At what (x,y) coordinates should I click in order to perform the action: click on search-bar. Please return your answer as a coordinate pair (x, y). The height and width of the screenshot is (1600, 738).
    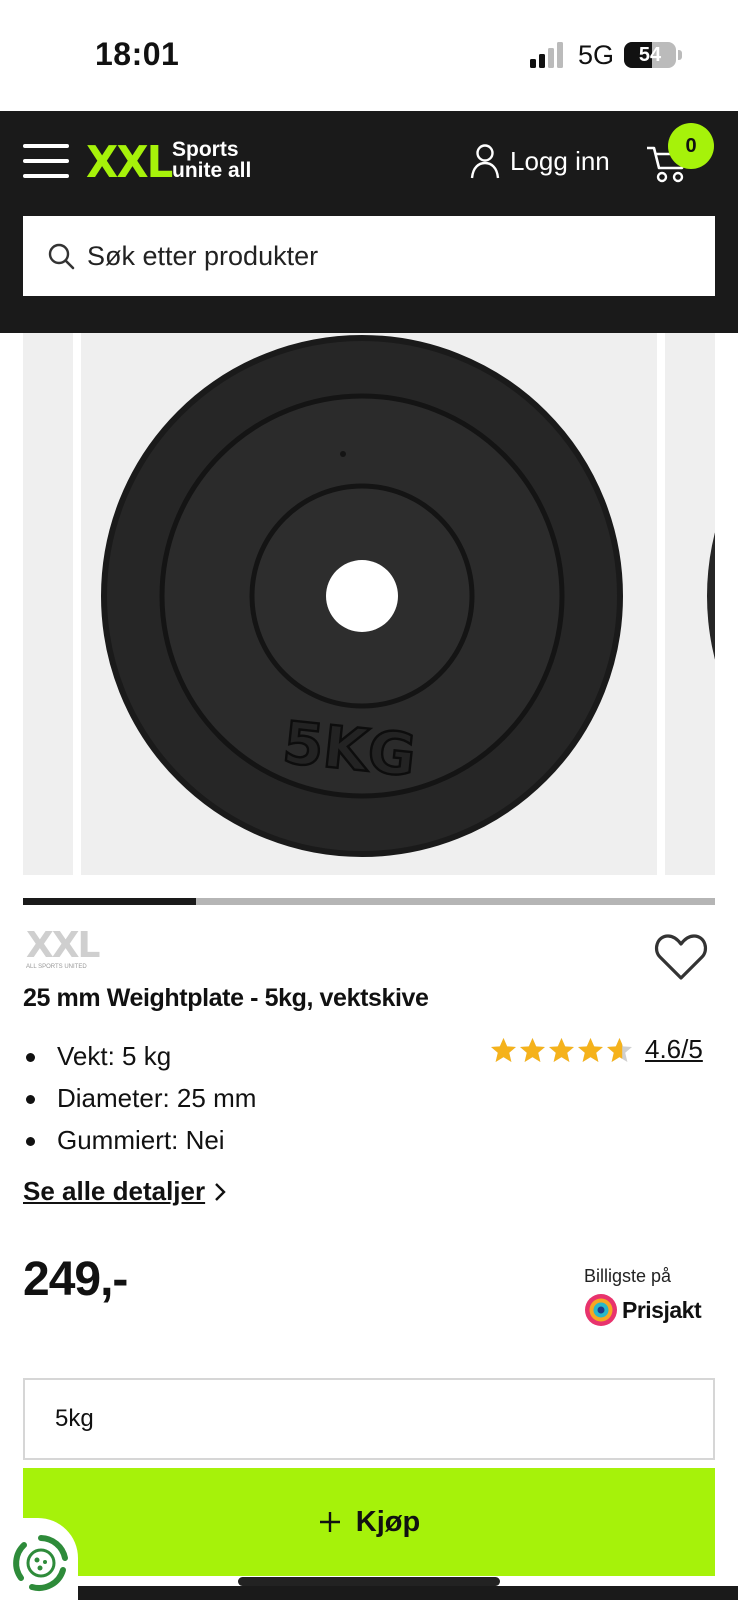
    Looking at the image, I should click on (369, 256).